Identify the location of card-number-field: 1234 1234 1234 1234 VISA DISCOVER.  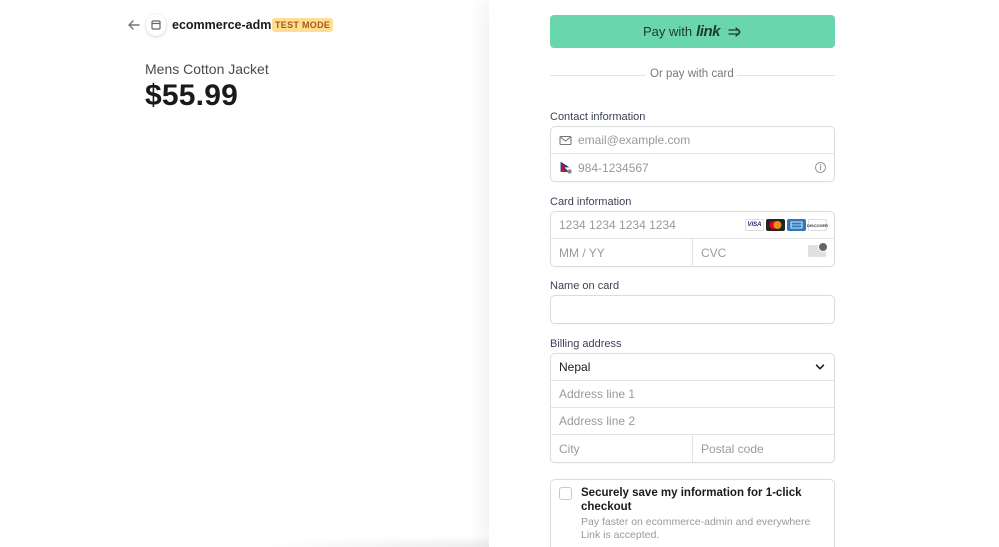
(692, 225).